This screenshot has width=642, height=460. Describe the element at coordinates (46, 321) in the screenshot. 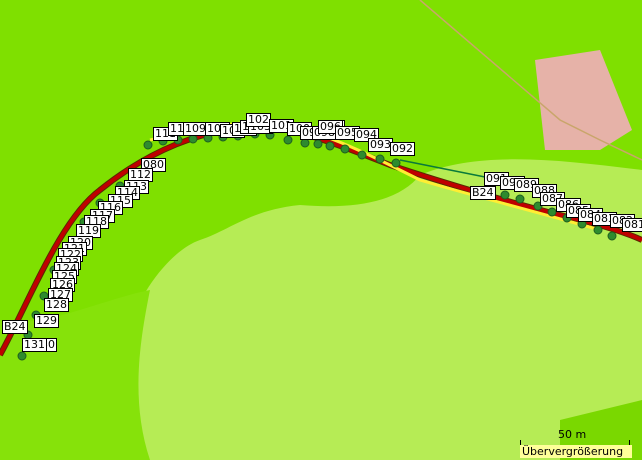

I see `waypoint-label: 129` at that location.